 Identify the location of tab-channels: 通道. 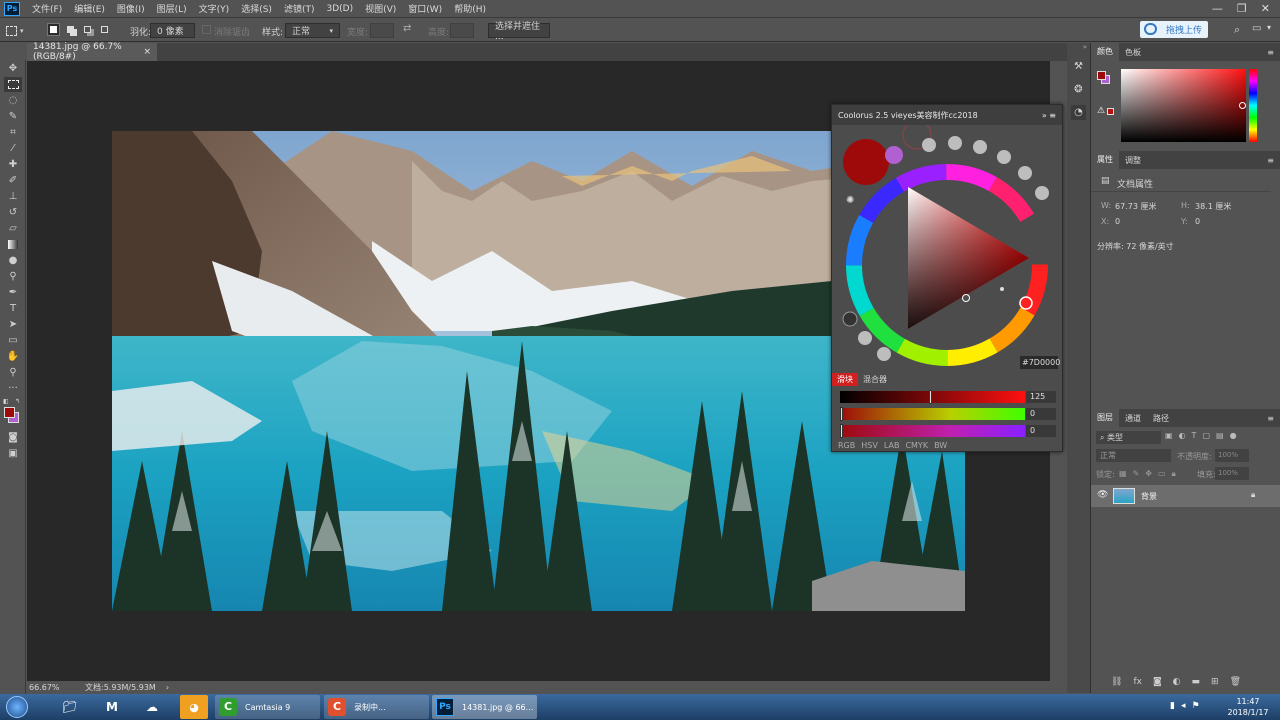
(1133, 418).